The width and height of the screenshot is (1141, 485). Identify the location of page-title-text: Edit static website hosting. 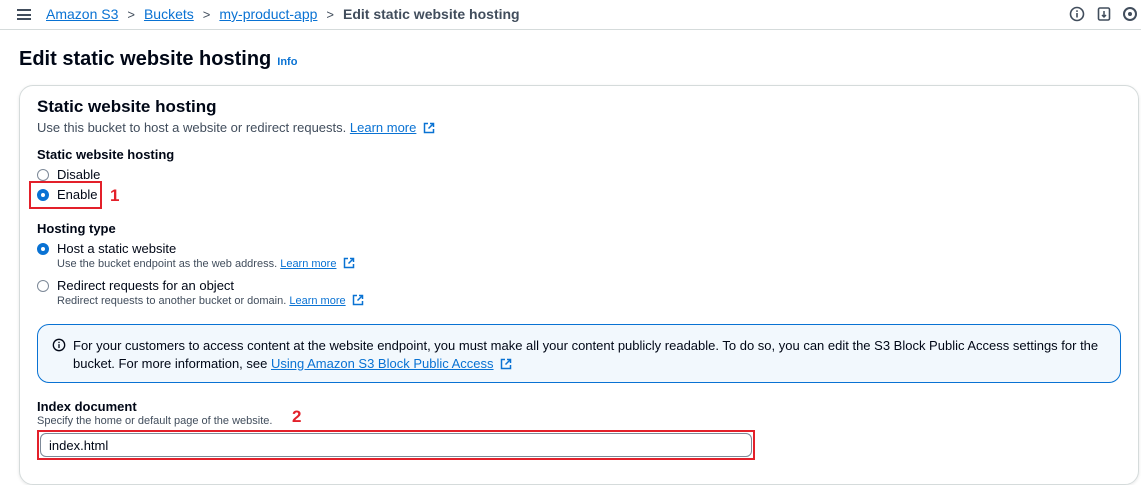
(145, 59).